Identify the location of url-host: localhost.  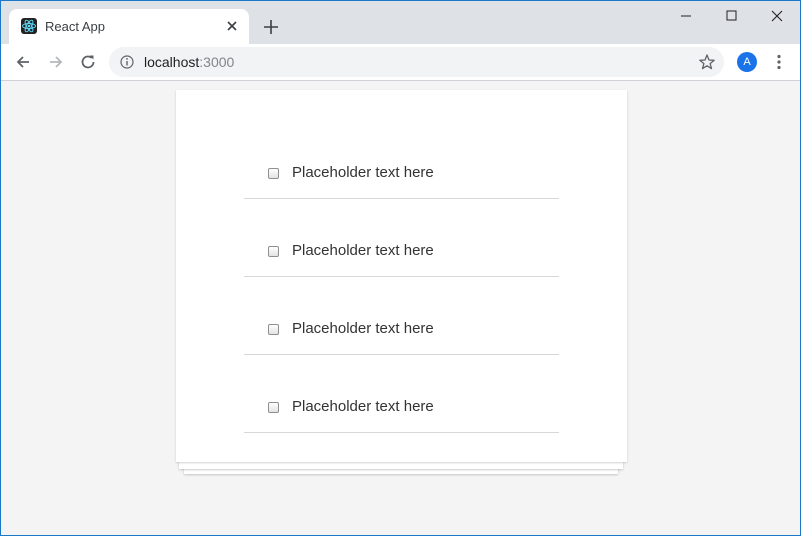
(172, 62).